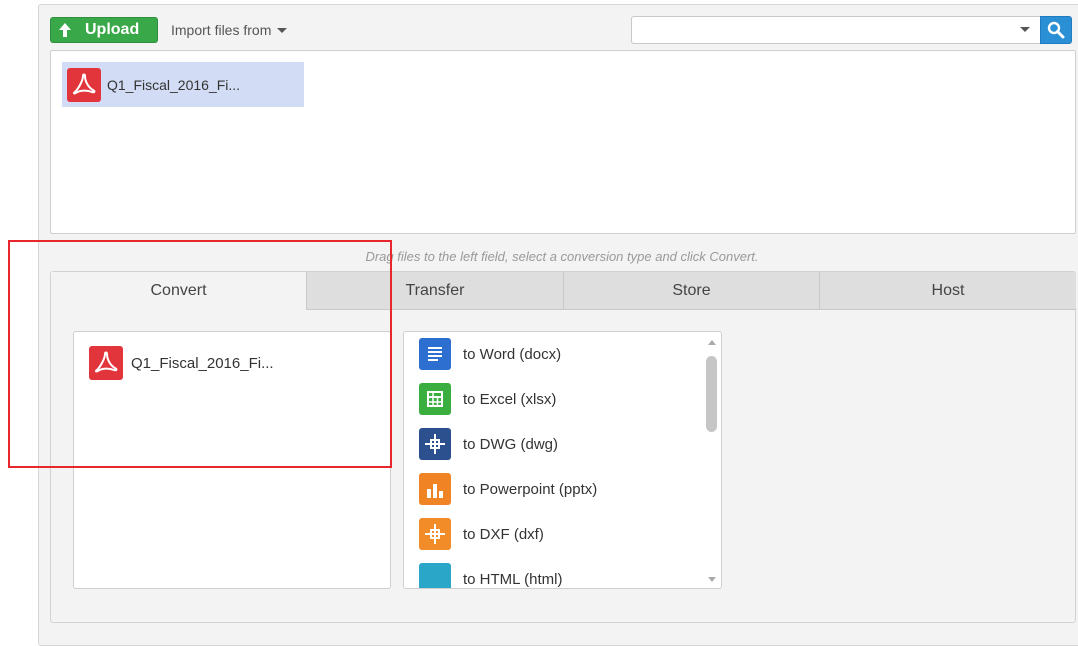 This screenshot has height=646, width=1078. I want to click on import-label: Import files from, so click(221, 30).